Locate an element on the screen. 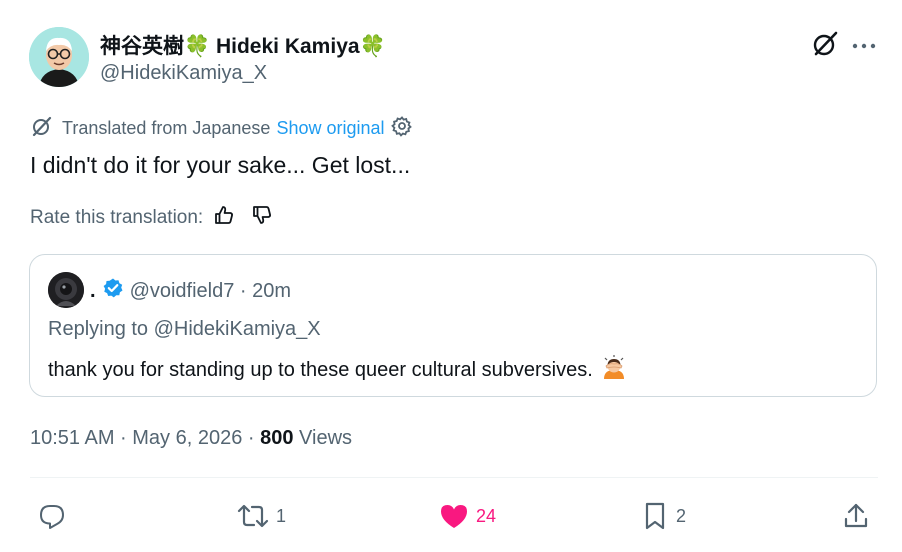 This screenshot has height=552, width=902. quoted-author-row: . @voidfield7 · 20m is located at coordinates (190, 291).